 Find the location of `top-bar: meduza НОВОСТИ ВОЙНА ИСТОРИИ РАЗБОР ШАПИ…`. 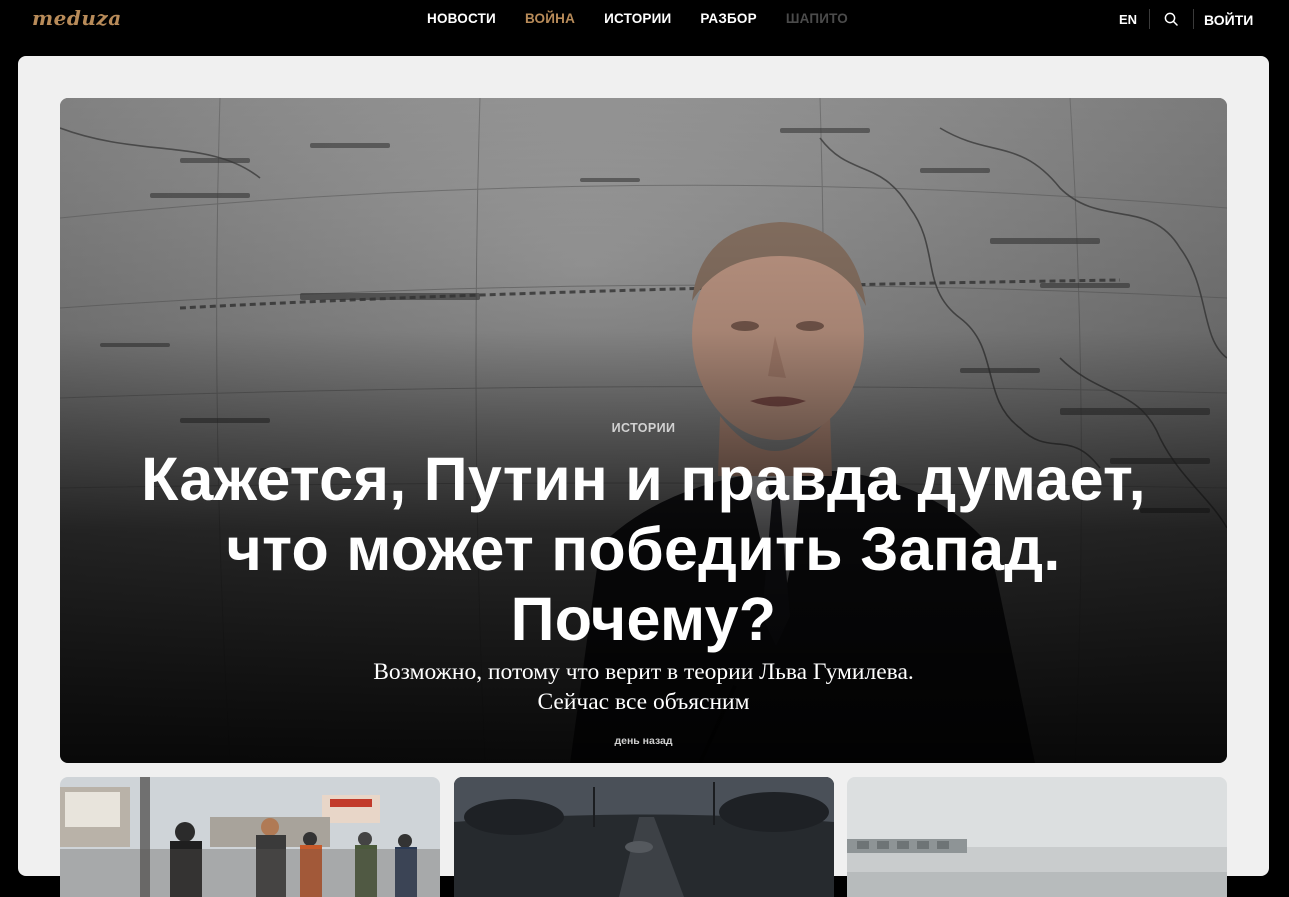

top-bar: meduza НОВОСТИ ВОЙНА ИСТОРИИ РАЗБОР ШАПИ… is located at coordinates (644, 19).